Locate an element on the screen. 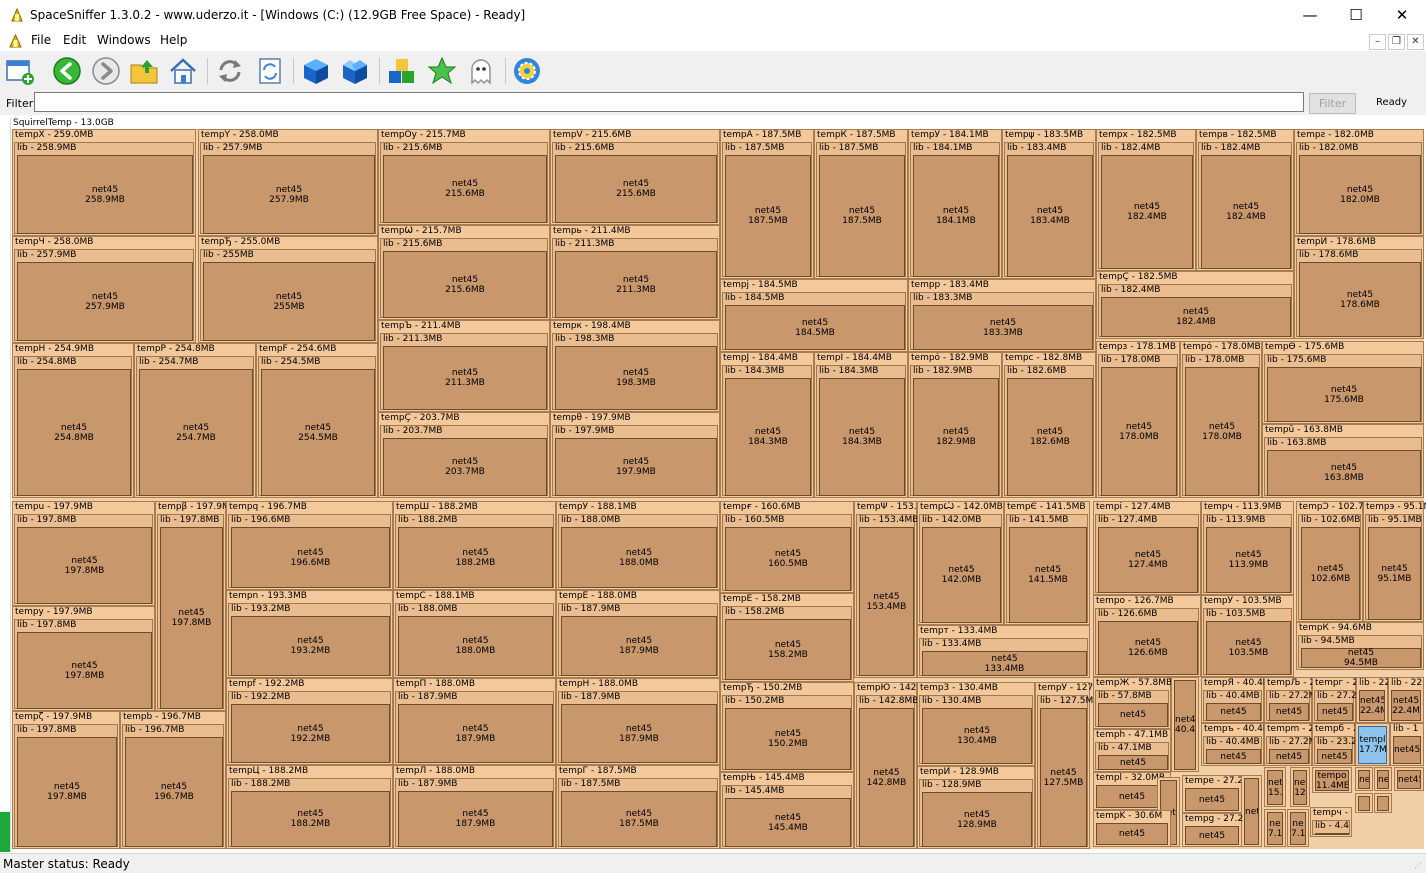 The width and height of the screenshot is (1426, 873). menu-edit: Edit is located at coordinates (74, 40).